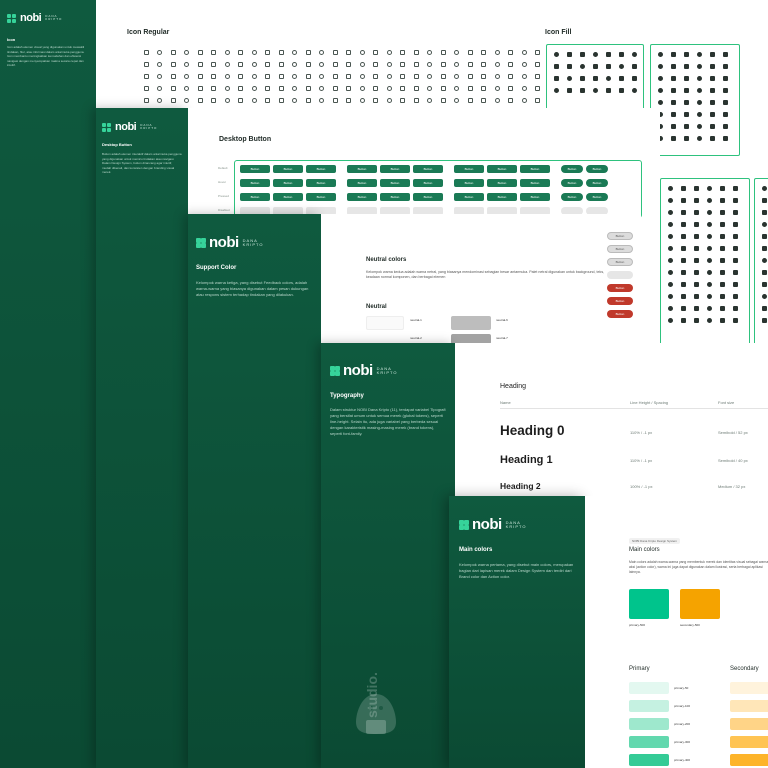 The width and height of the screenshot is (768, 768). Describe the element at coordinates (216, 268) in the screenshot. I see `panel-title: Support Color` at that location.